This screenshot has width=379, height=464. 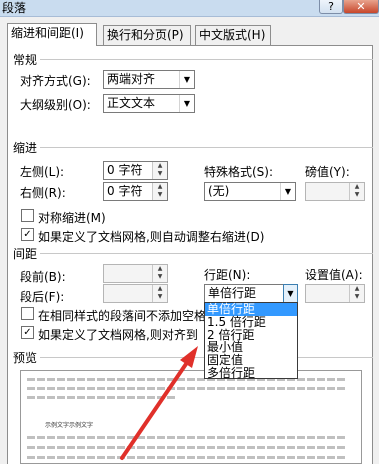 I want to click on annotation-arrow-icon, so click(x=159, y=403).